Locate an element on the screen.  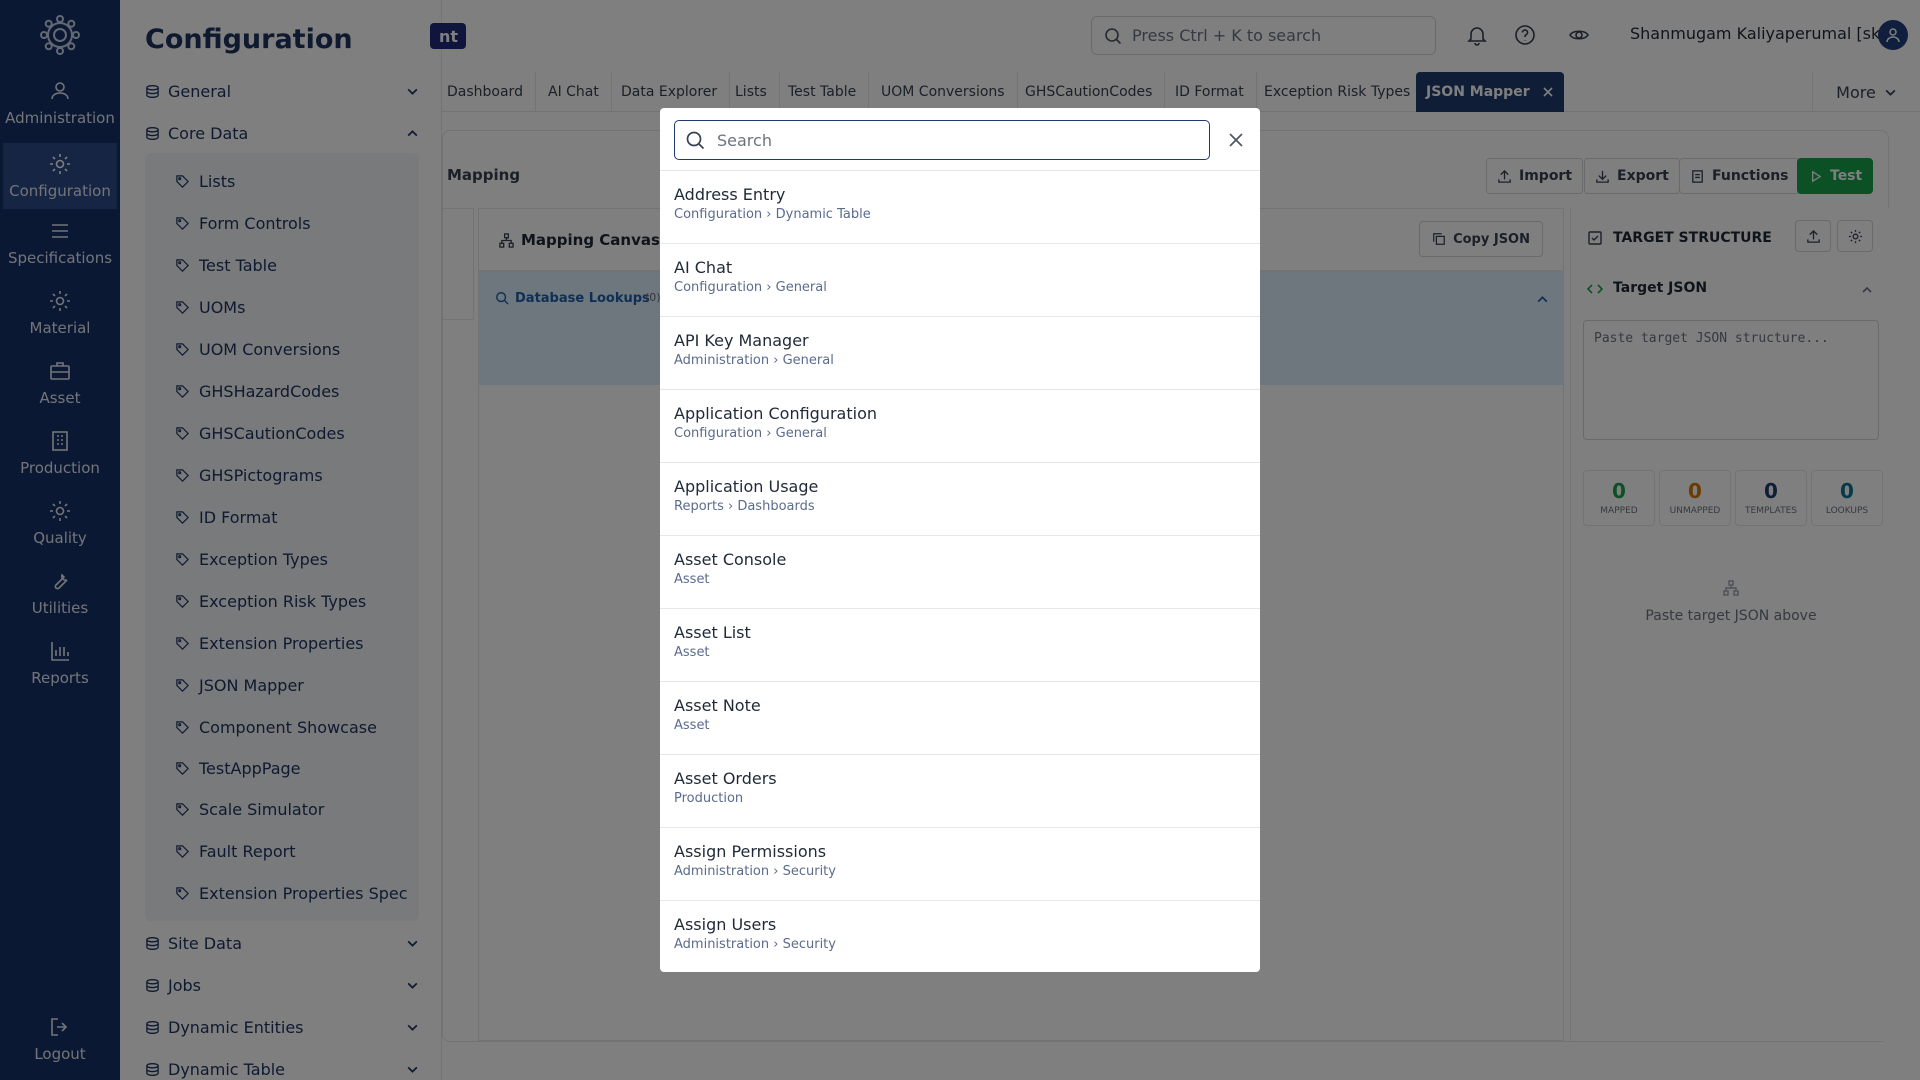
search-icon is located at coordinates (695, 140).